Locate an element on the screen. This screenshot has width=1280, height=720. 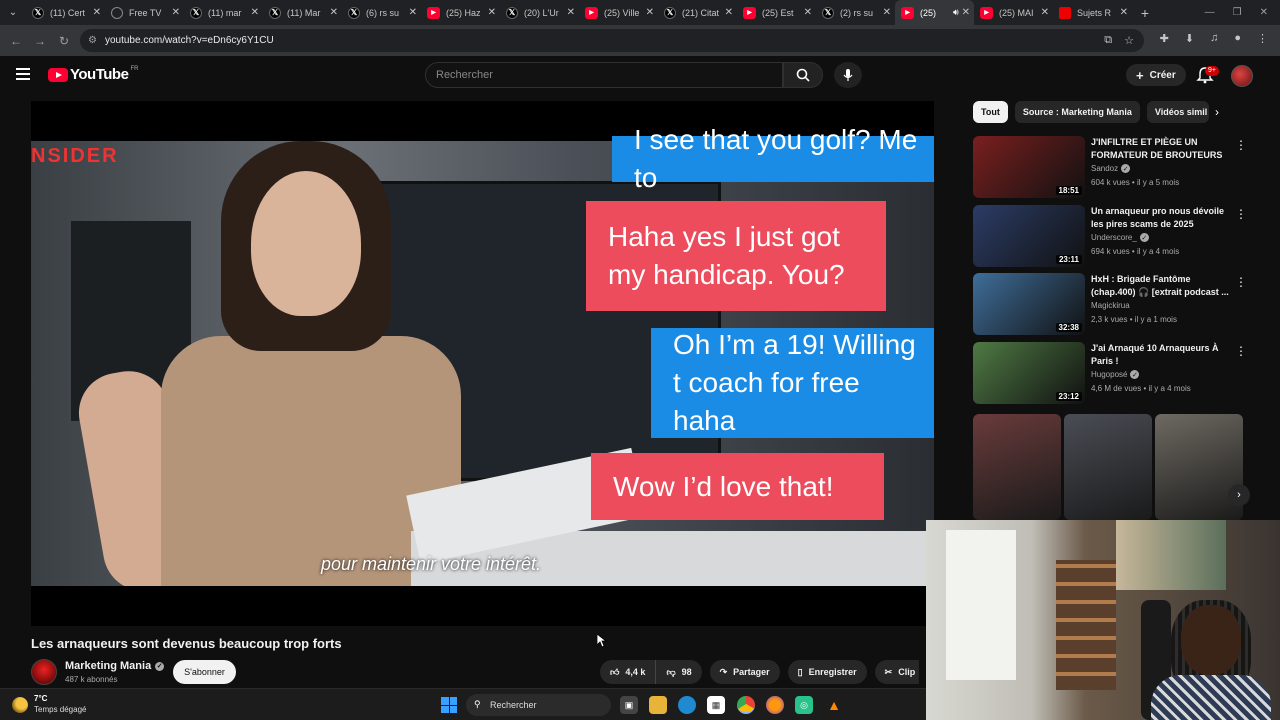
reload-icon: ↻ is located at coordinates (64, 41).